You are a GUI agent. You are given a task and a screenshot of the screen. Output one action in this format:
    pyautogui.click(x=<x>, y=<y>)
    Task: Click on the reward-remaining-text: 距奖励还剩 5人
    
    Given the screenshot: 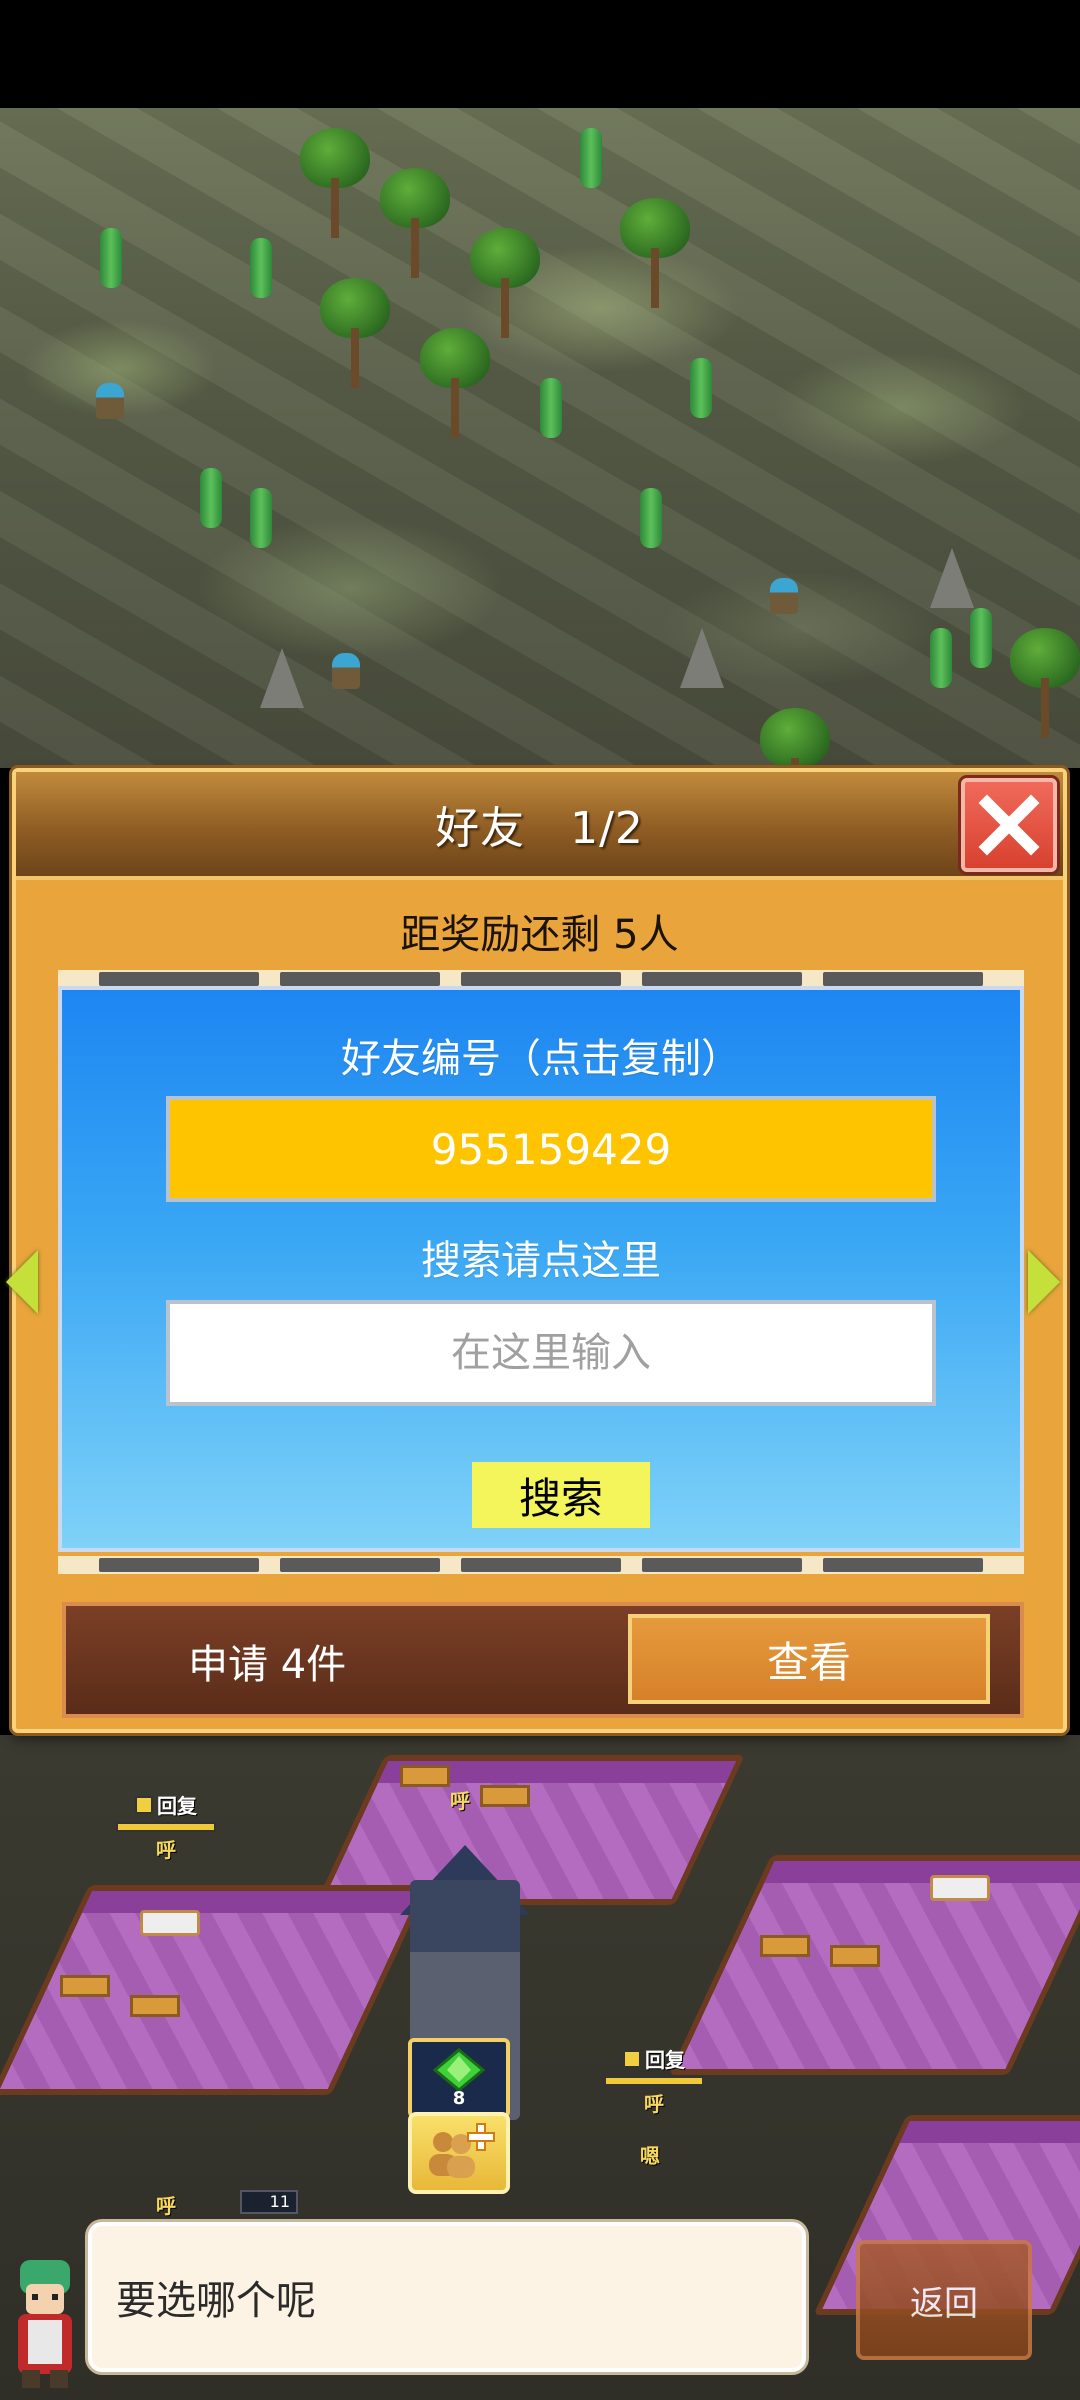 What is the action you would take?
    pyautogui.click(x=539, y=935)
    